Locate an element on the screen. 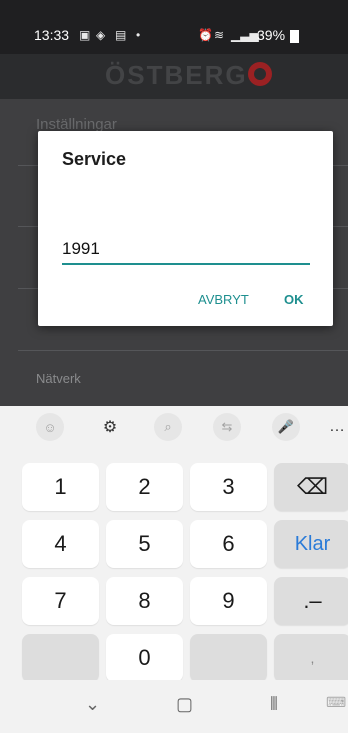  service-code-input is located at coordinates (186, 250).